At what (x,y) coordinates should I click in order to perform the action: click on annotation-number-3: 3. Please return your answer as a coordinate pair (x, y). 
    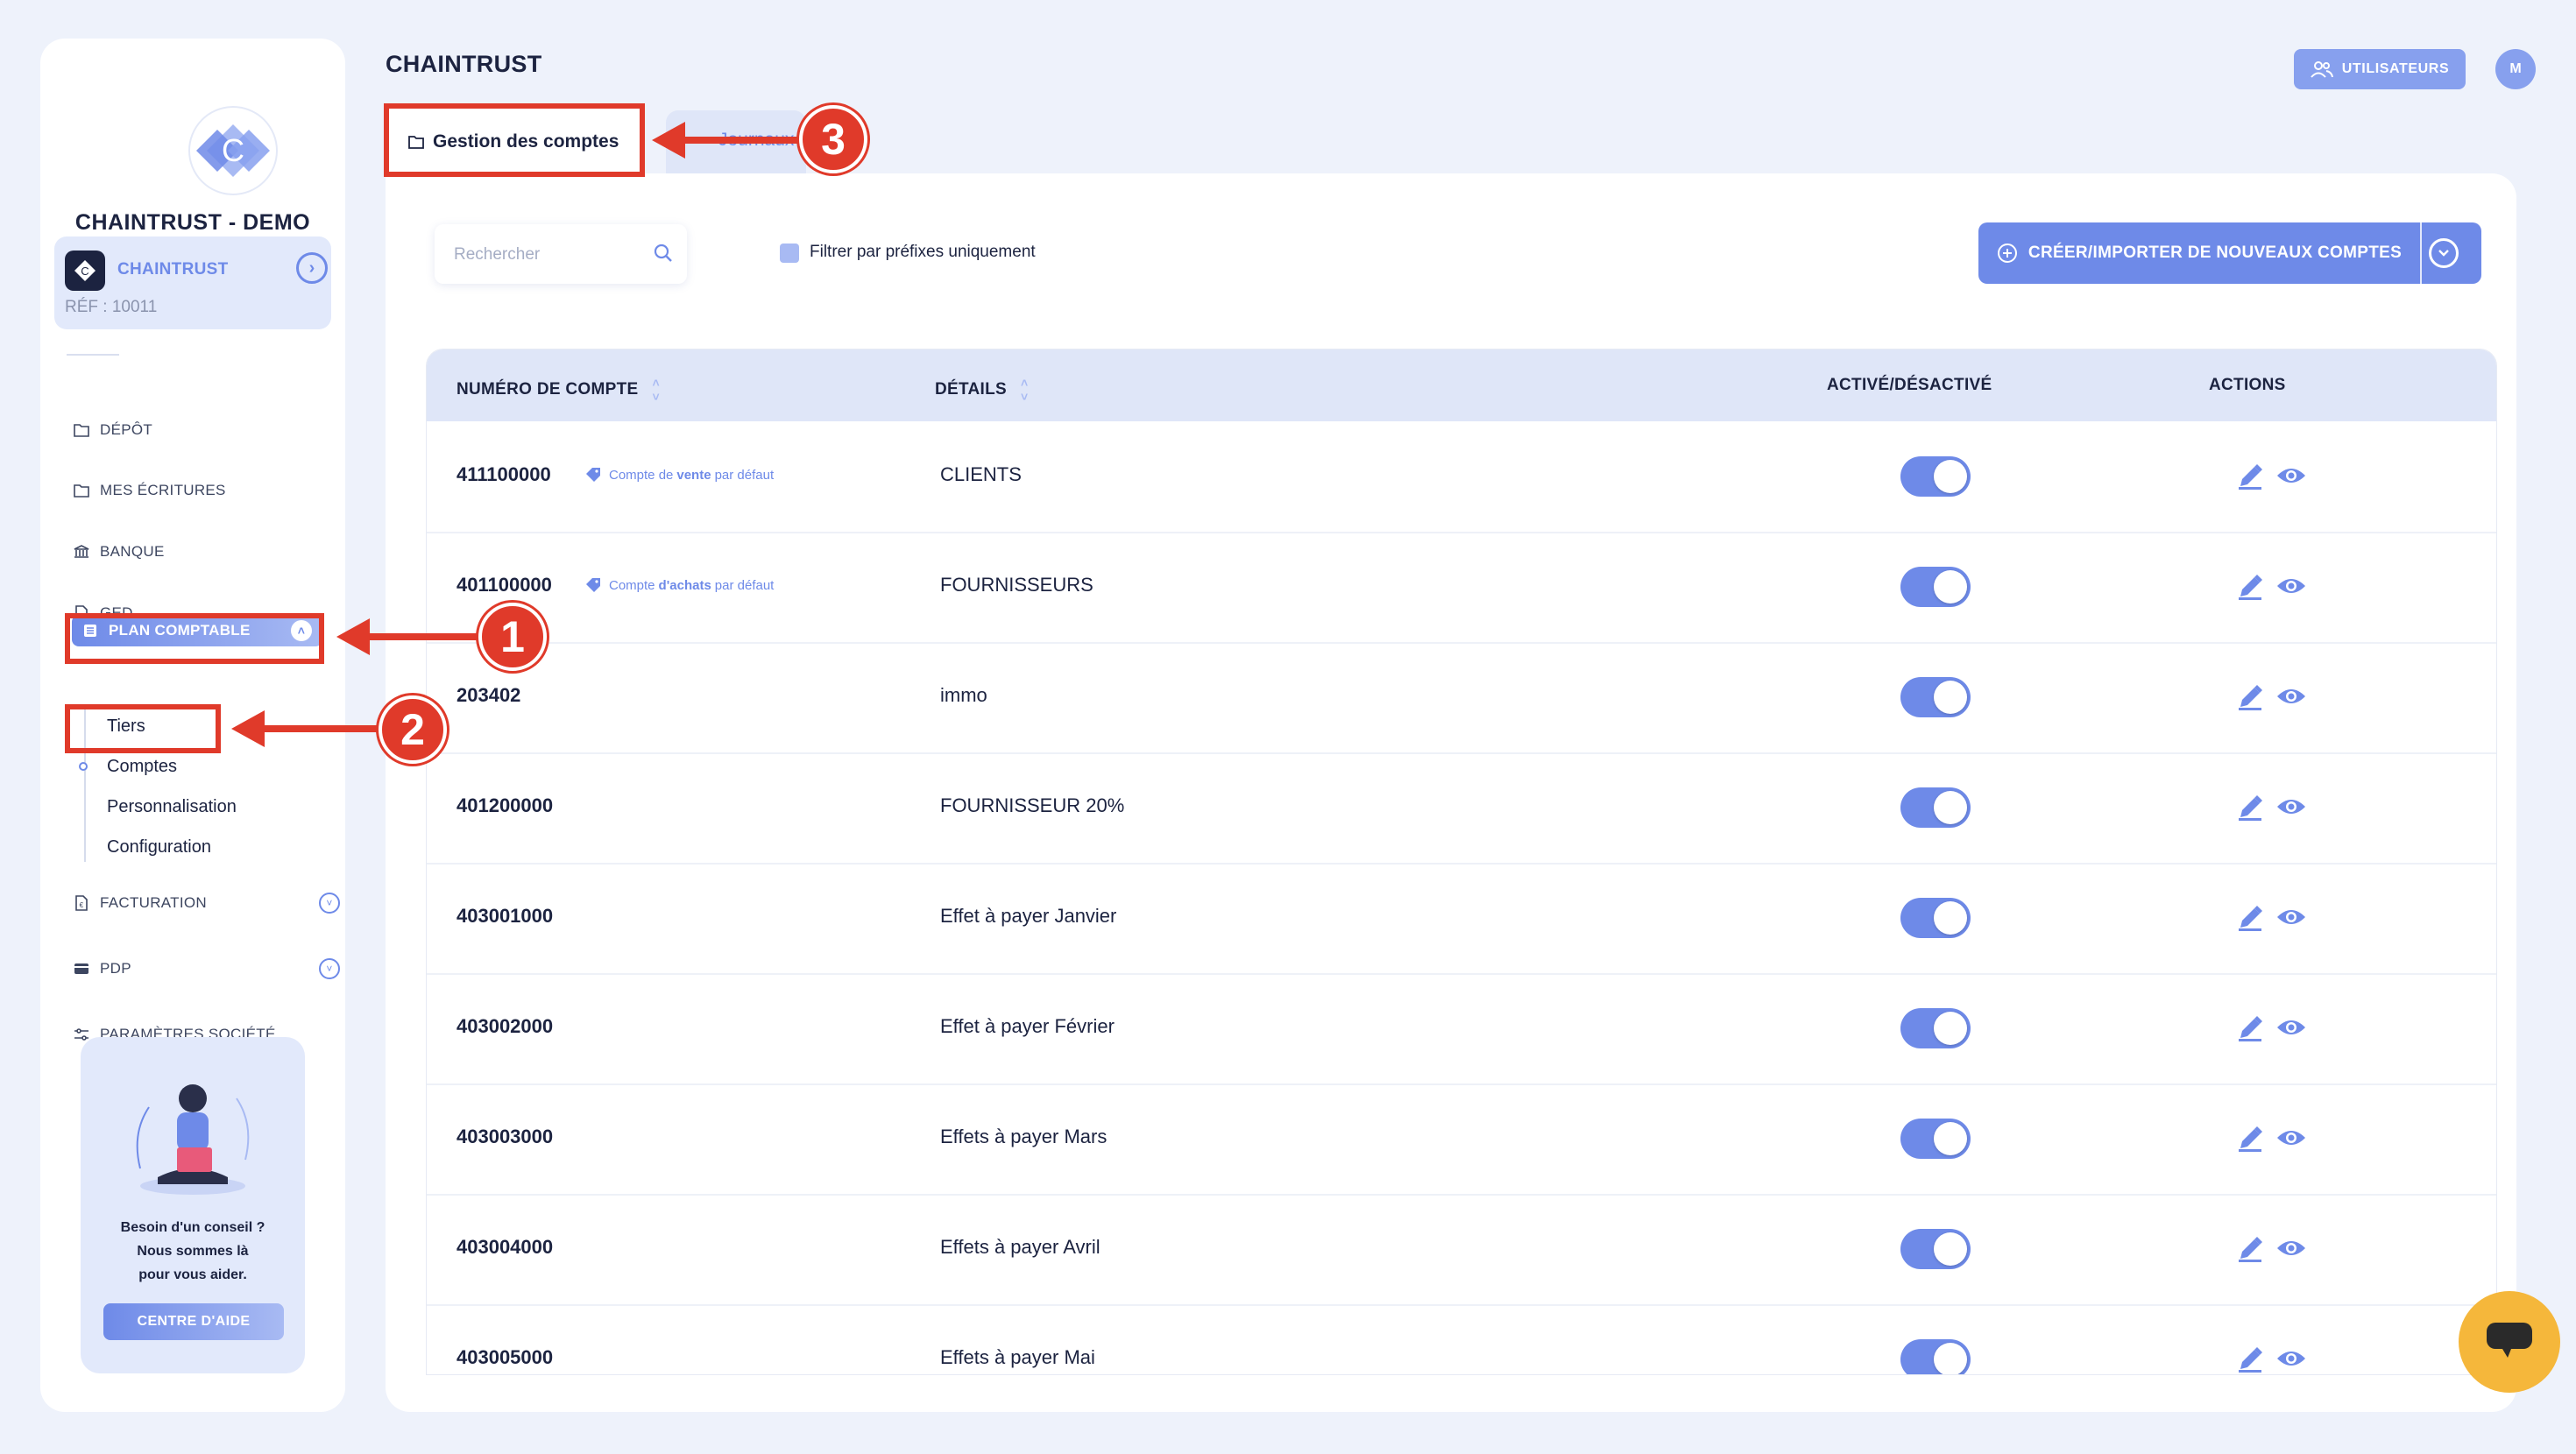
    Looking at the image, I should click on (833, 139).